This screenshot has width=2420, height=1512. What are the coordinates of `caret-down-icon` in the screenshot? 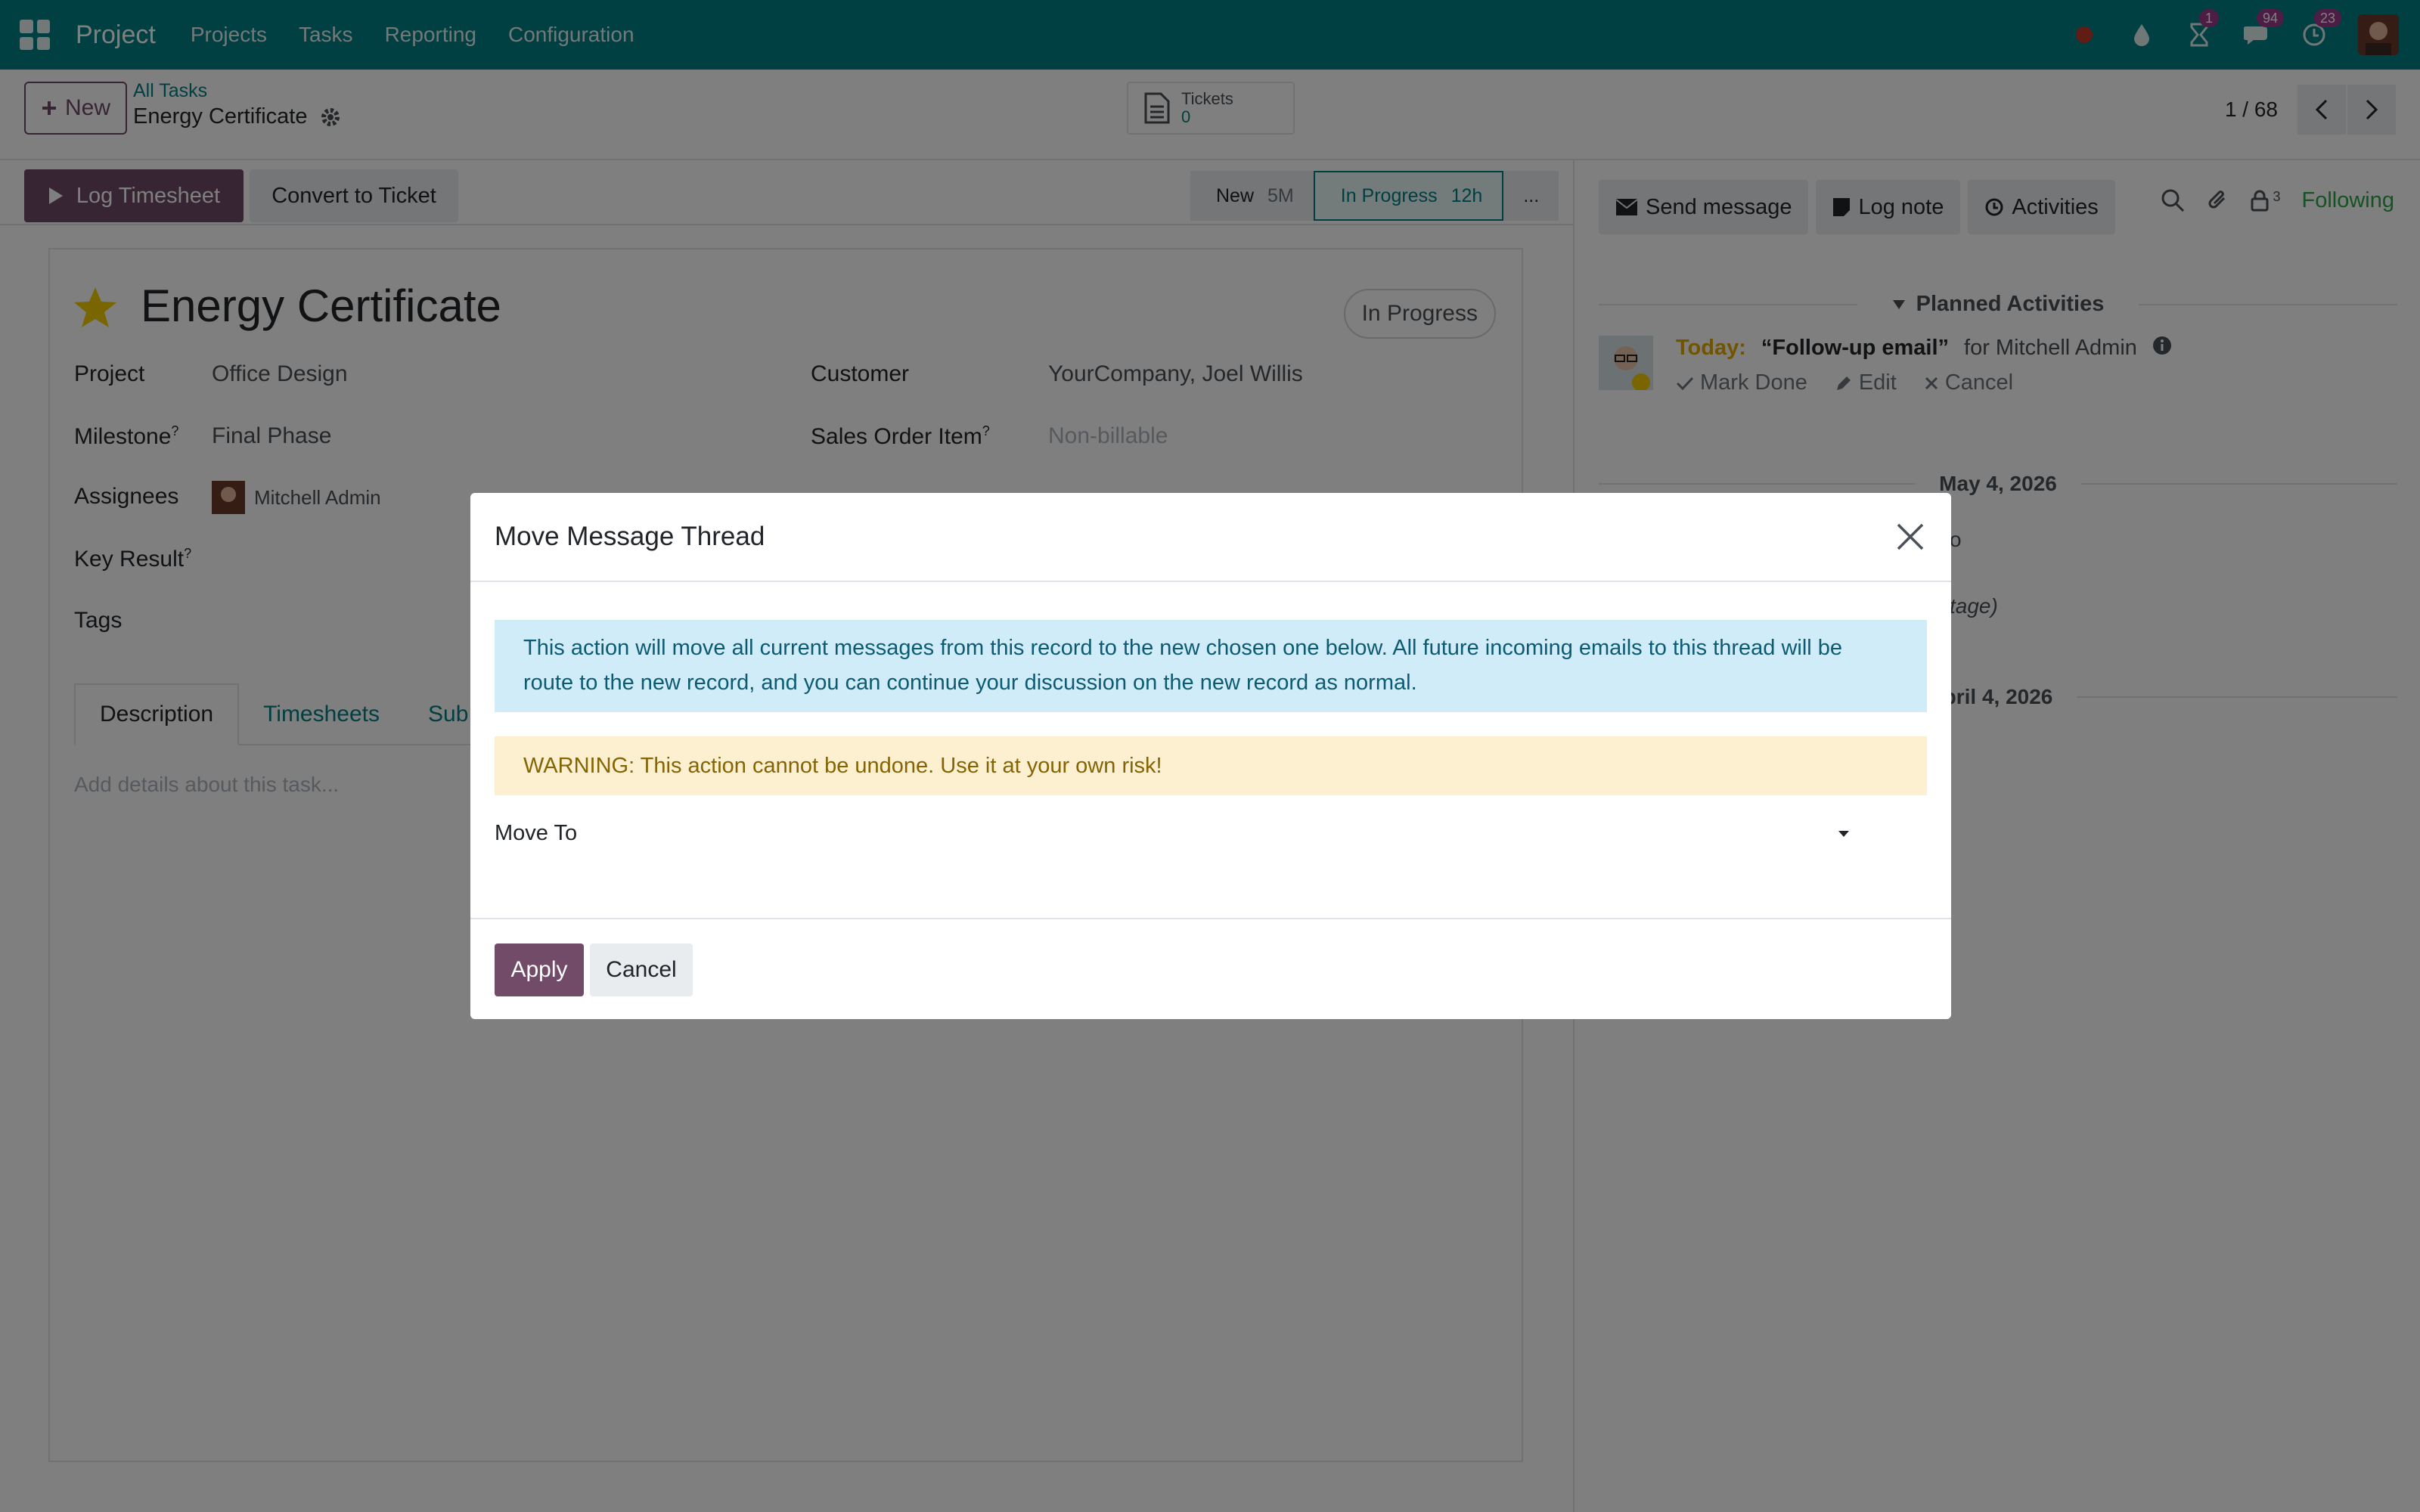 It's located at (1843, 834).